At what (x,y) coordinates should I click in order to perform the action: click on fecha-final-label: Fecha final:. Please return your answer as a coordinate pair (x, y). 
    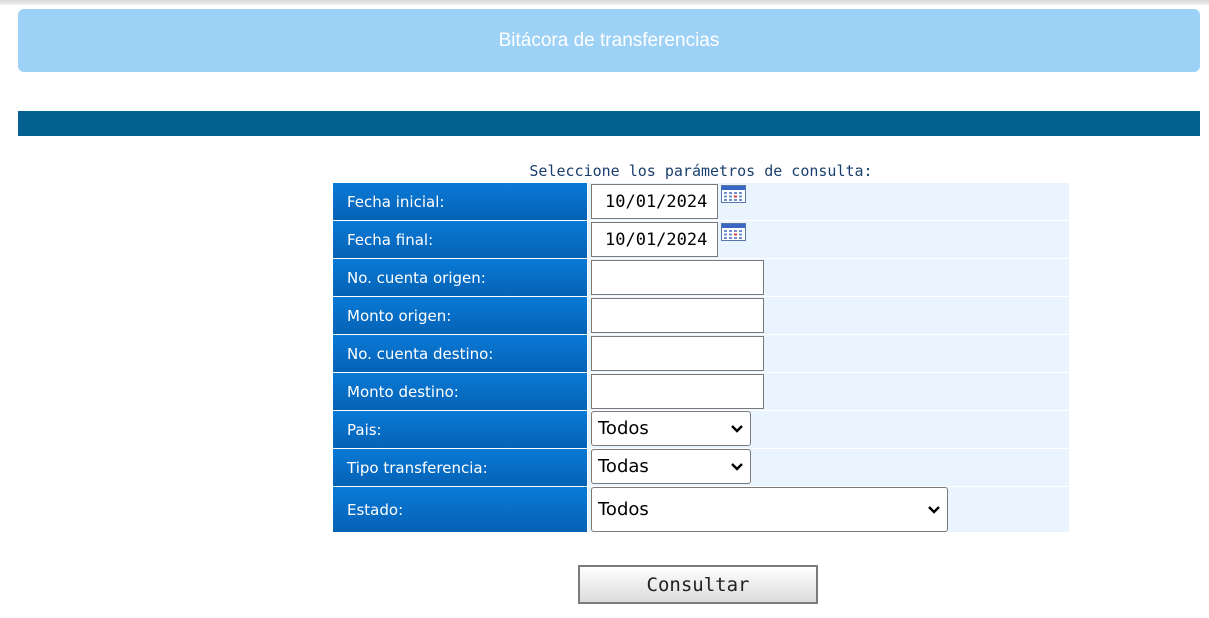
    Looking at the image, I should click on (460, 239).